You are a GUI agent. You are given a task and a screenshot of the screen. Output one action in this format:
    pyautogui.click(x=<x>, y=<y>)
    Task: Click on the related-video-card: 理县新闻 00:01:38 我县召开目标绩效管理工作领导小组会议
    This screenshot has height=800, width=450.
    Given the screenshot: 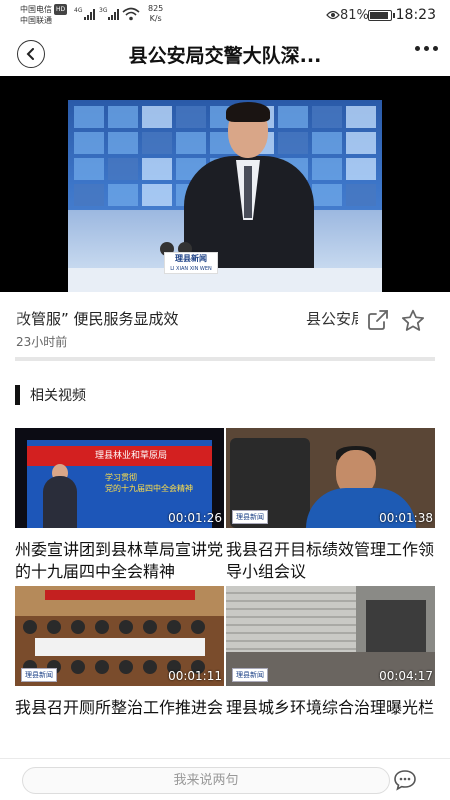 What is the action you would take?
    pyautogui.click(x=330, y=504)
    